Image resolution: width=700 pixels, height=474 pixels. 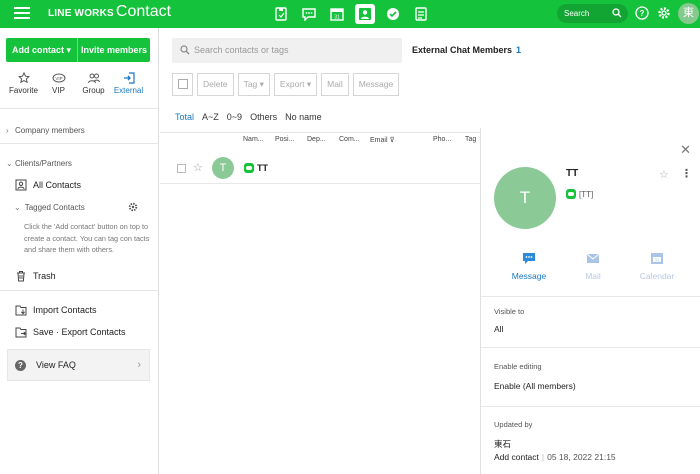 I want to click on detail-tag-label: [TT], so click(x=586, y=194).